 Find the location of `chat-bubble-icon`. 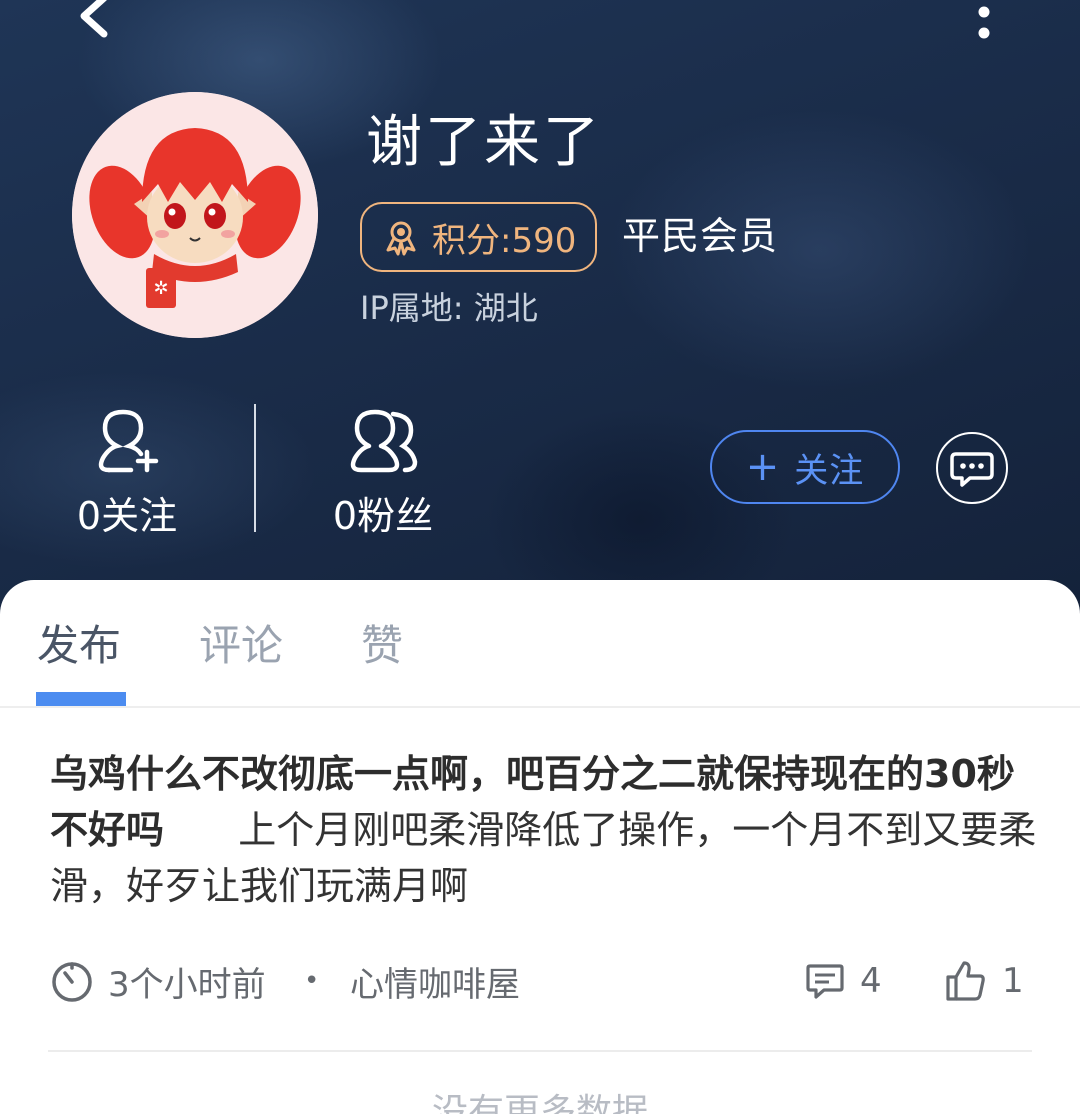

chat-bubble-icon is located at coordinates (972, 469).